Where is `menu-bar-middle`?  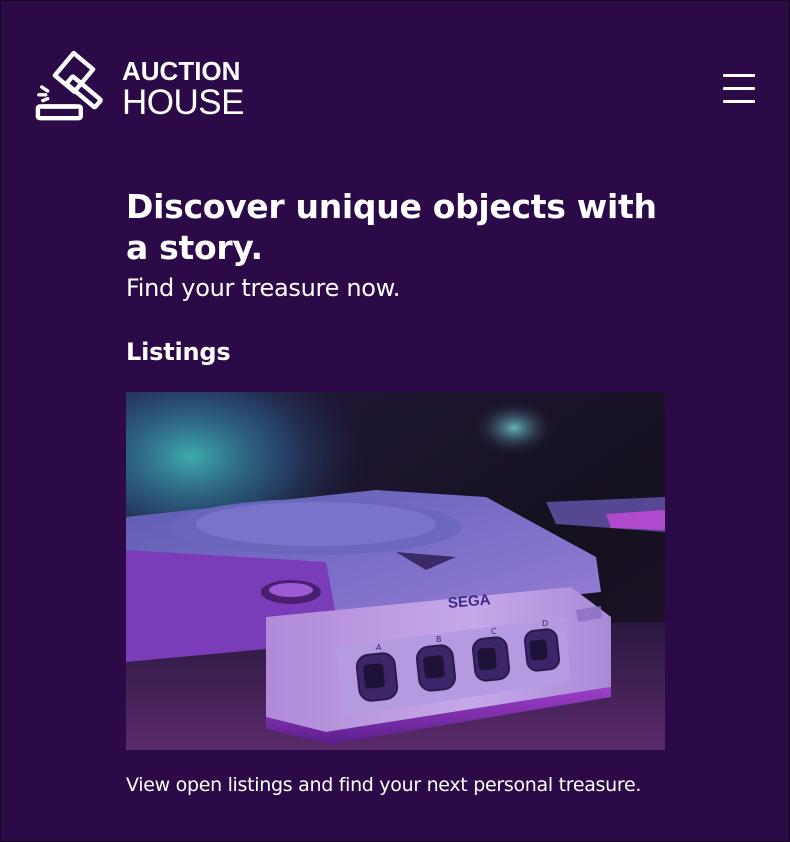
menu-bar-middle is located at coordinates (739, 88).